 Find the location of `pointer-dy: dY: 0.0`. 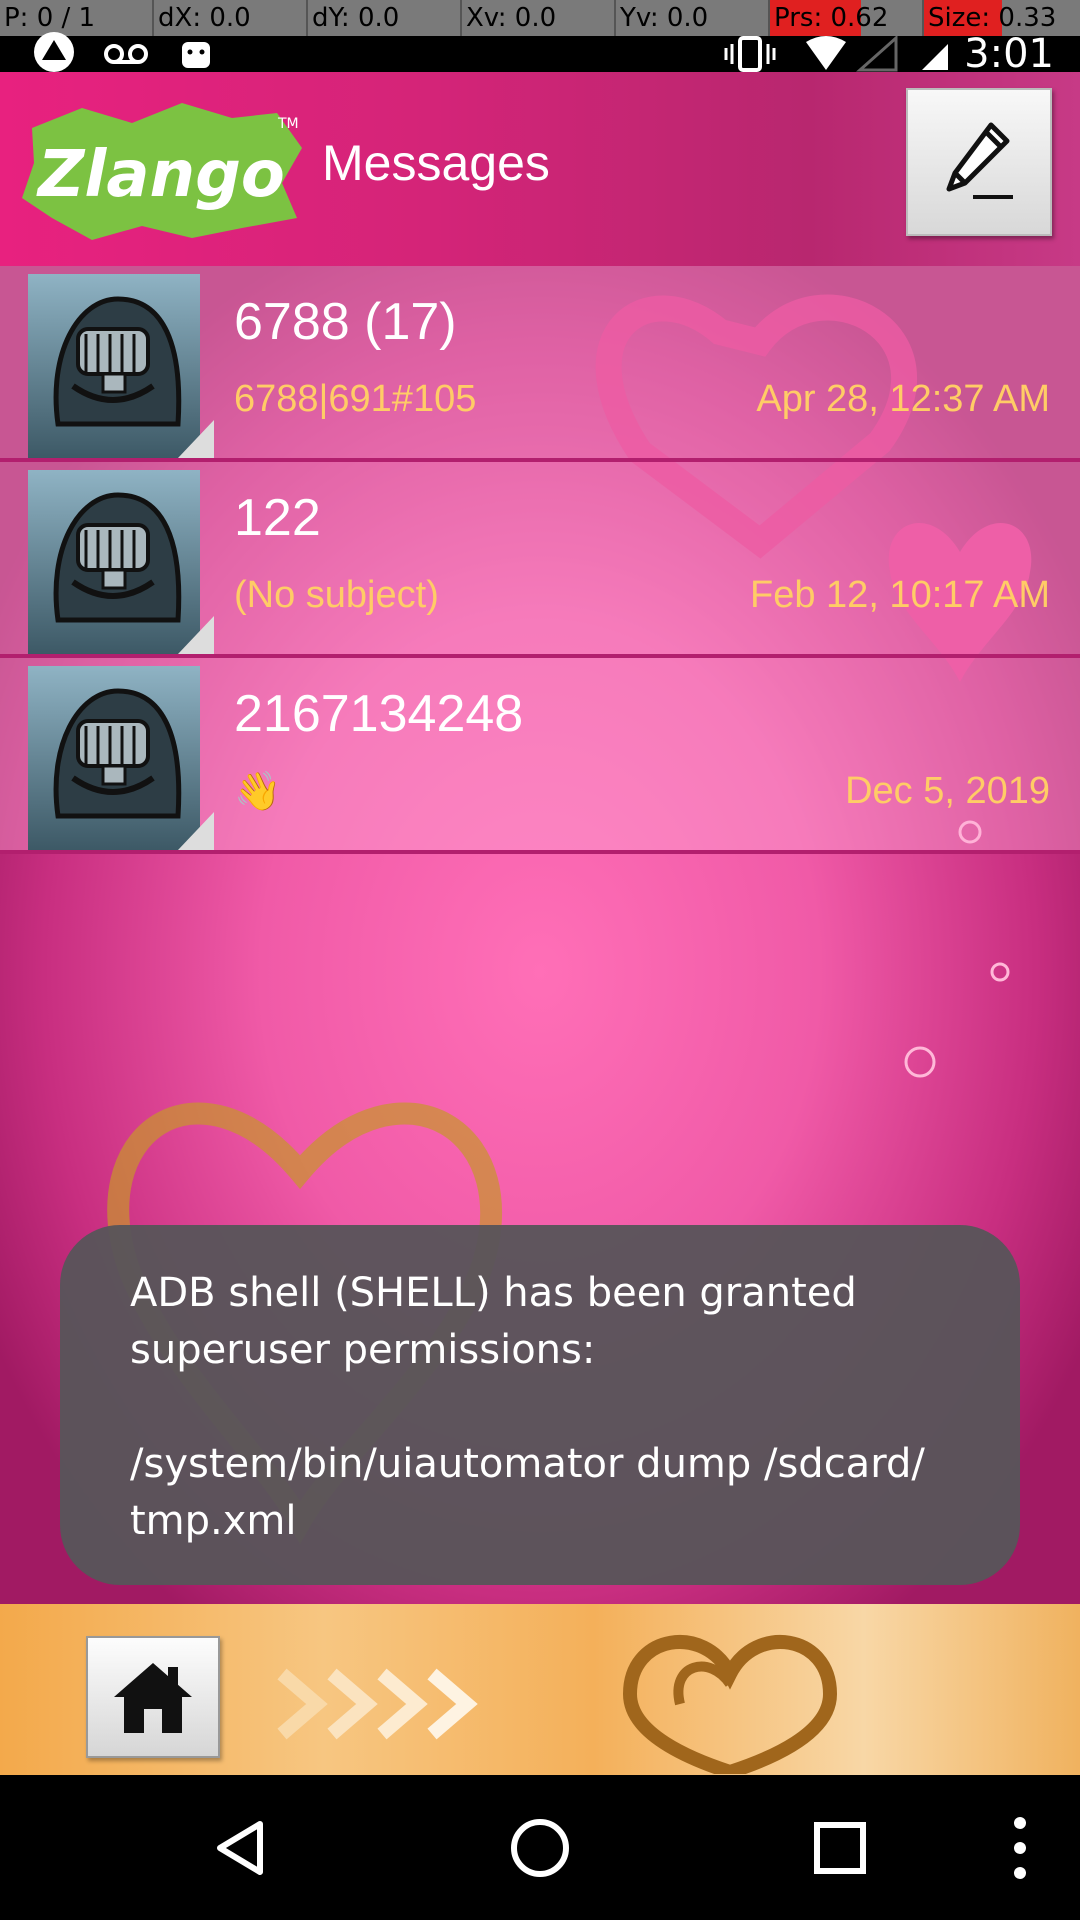

pointer-dy: dY: 0.0 is located at coordinates (385, 18).